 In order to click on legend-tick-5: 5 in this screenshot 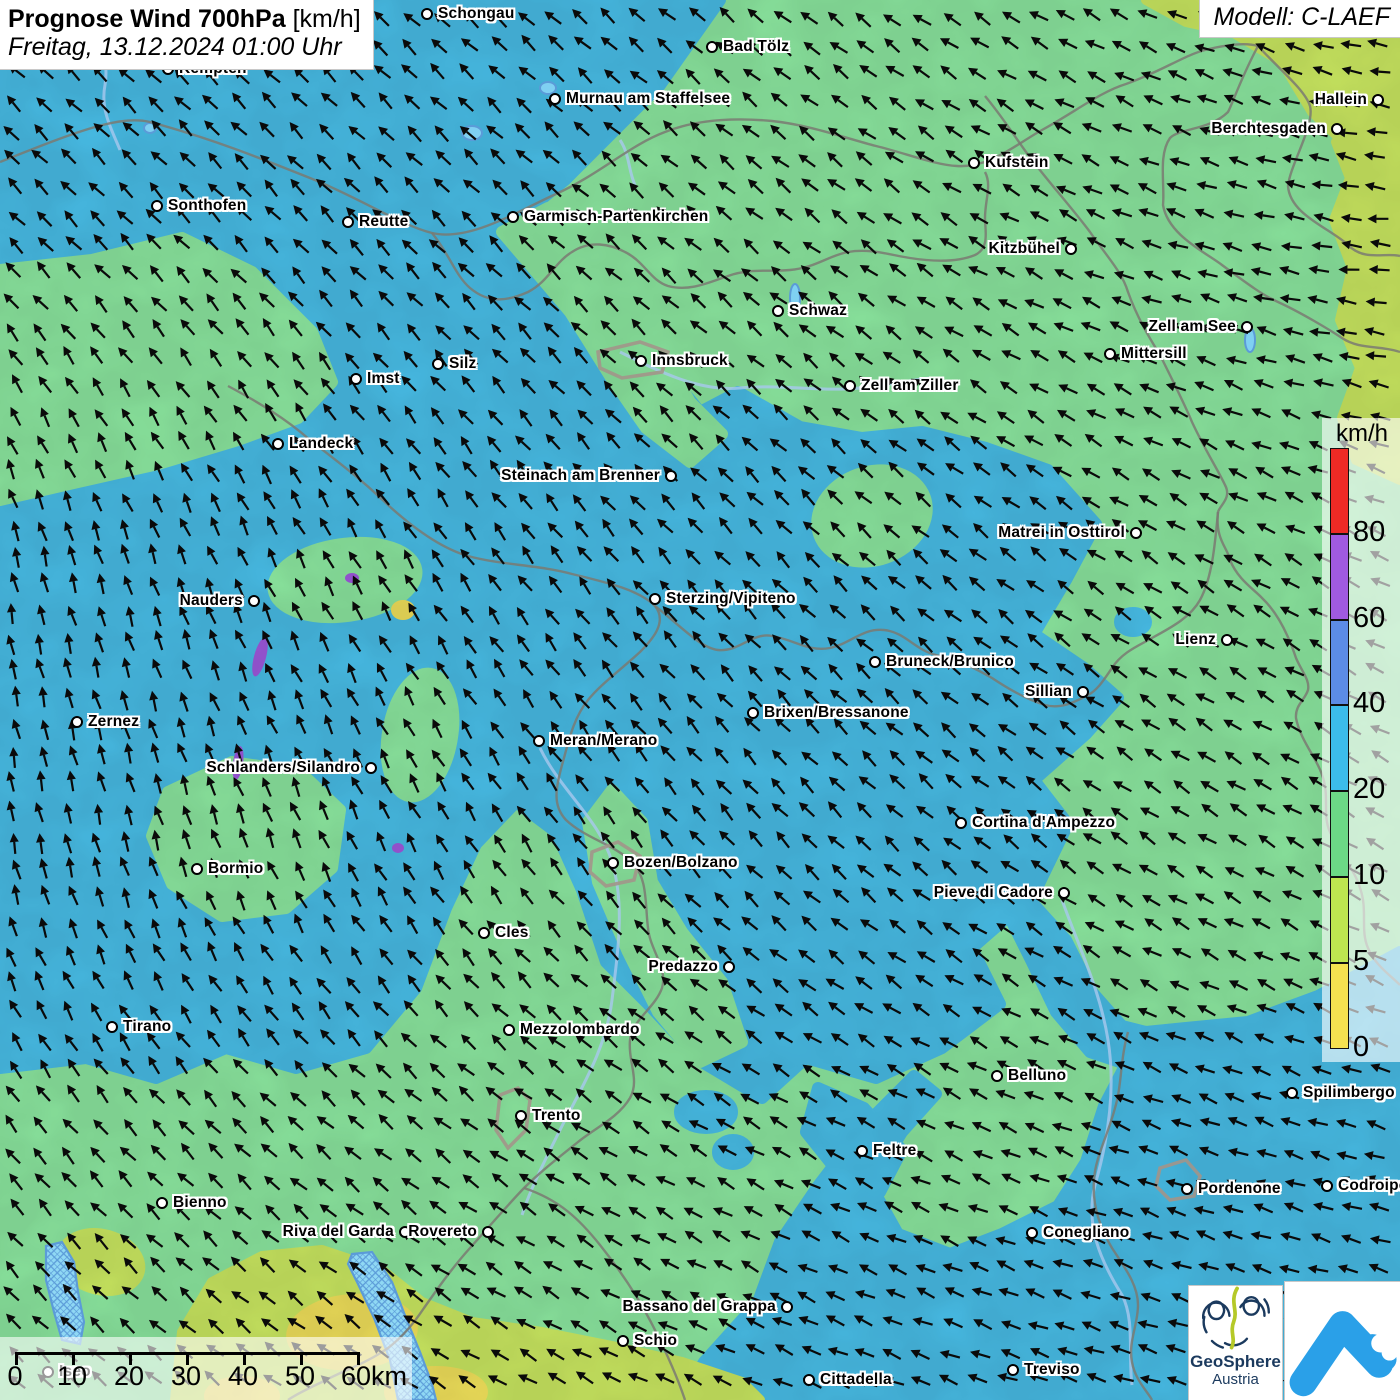, I will do `click(1361, 960)`.